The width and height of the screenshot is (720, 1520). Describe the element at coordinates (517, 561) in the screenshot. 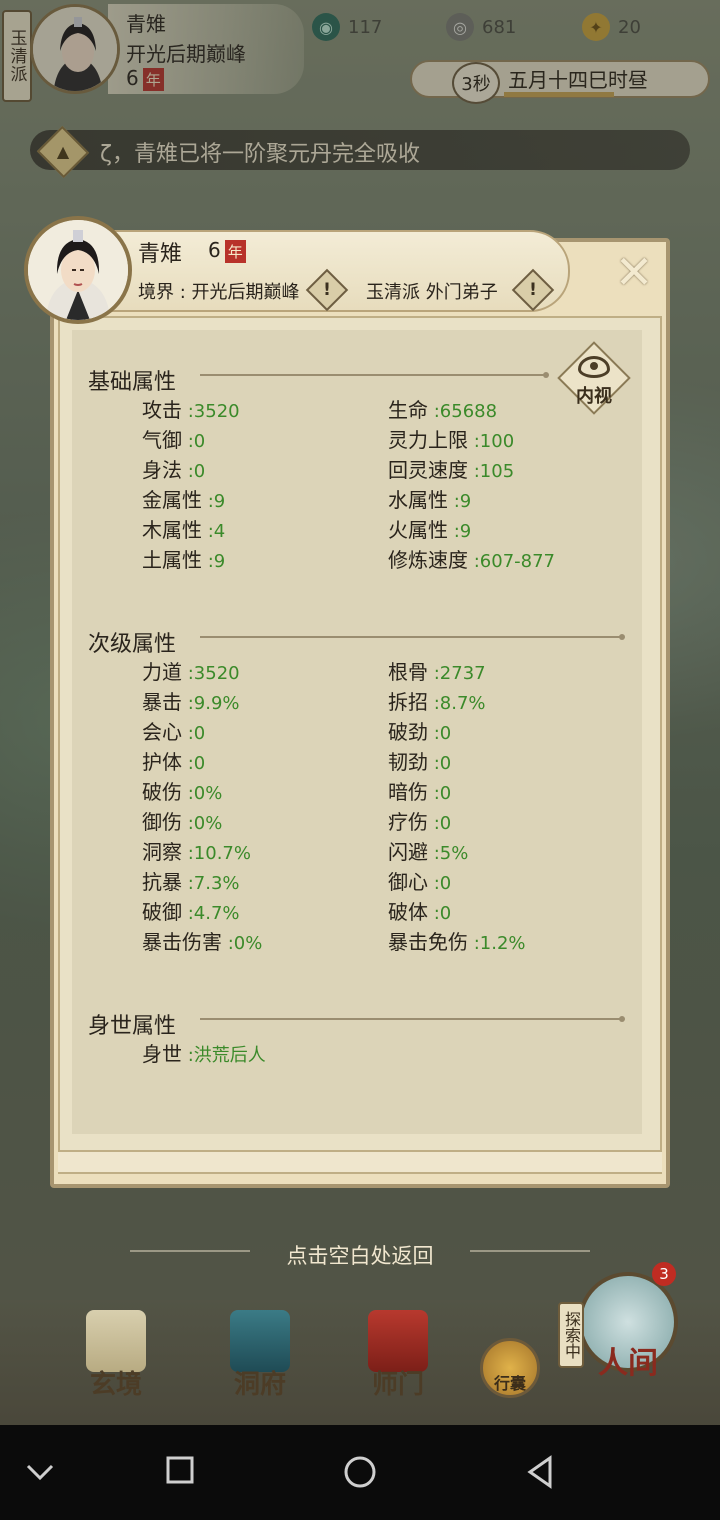

I see `attribute-value: 607-877` at that location.